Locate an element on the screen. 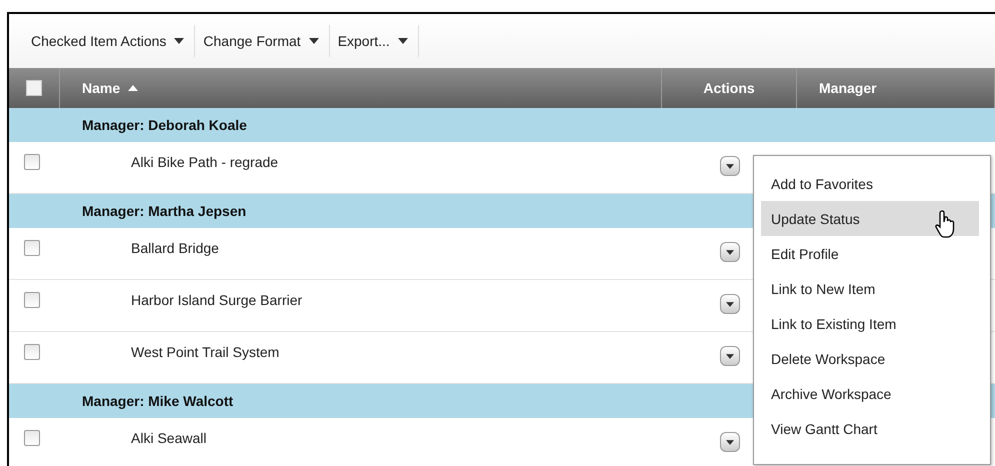  menu-item: Archive Workspace is located at coordinates (870, 393).